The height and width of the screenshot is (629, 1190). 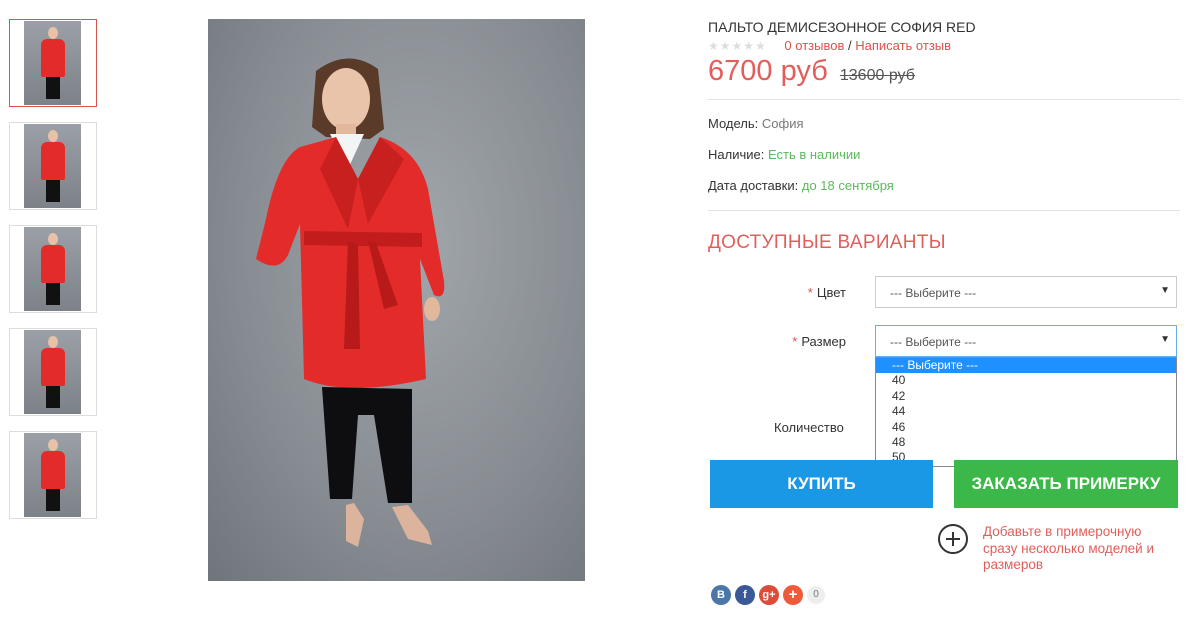 I want to click on size-option: 40, so click(x=1026, y=380).